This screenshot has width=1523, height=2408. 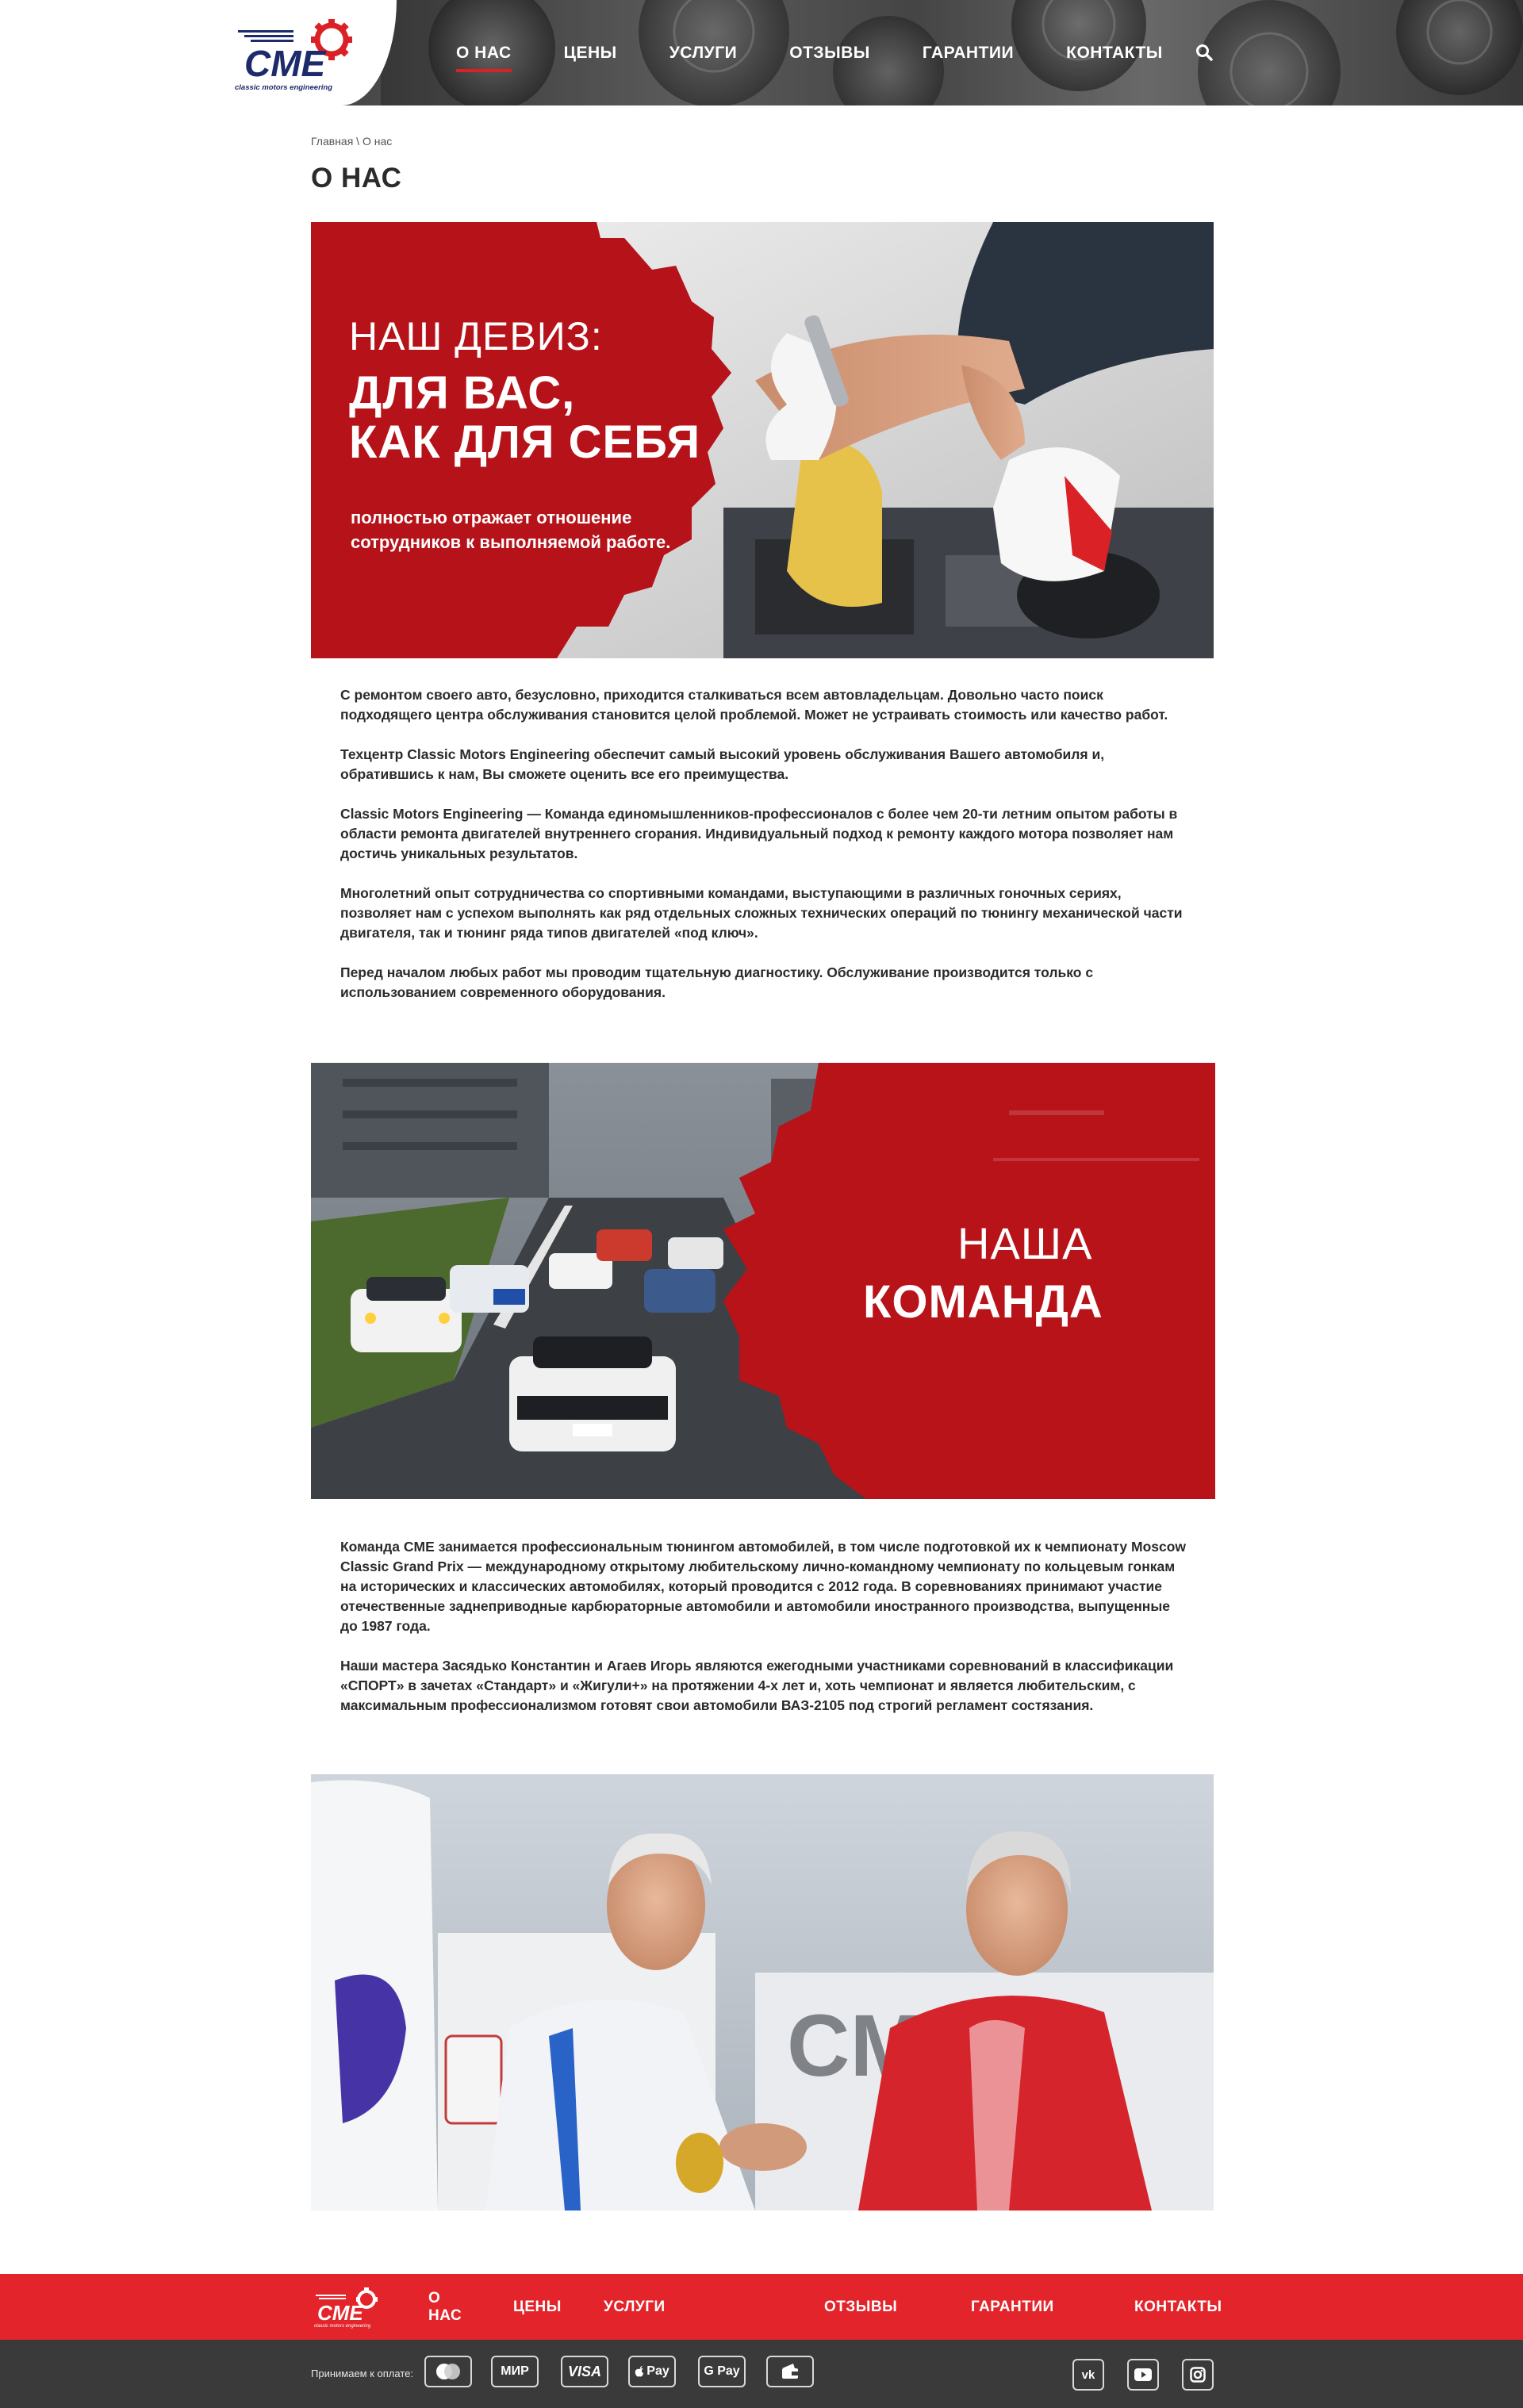 I want to click on breadcrumb: Главная \ О нас, so click(x=351, y=141).